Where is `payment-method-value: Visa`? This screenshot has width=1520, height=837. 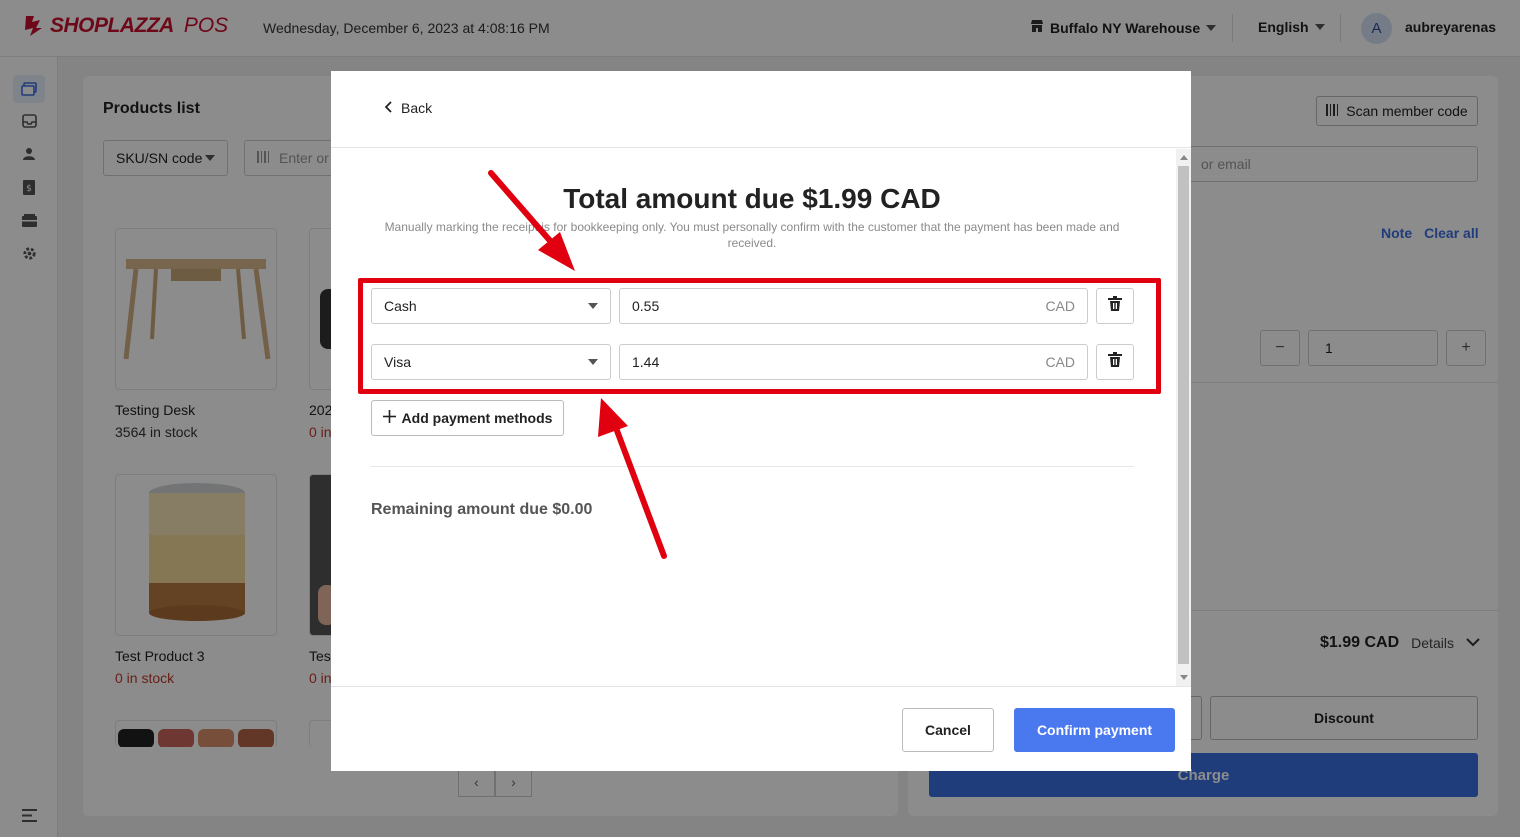
payment-method-value: Visa is located at coordinates (397, 362).